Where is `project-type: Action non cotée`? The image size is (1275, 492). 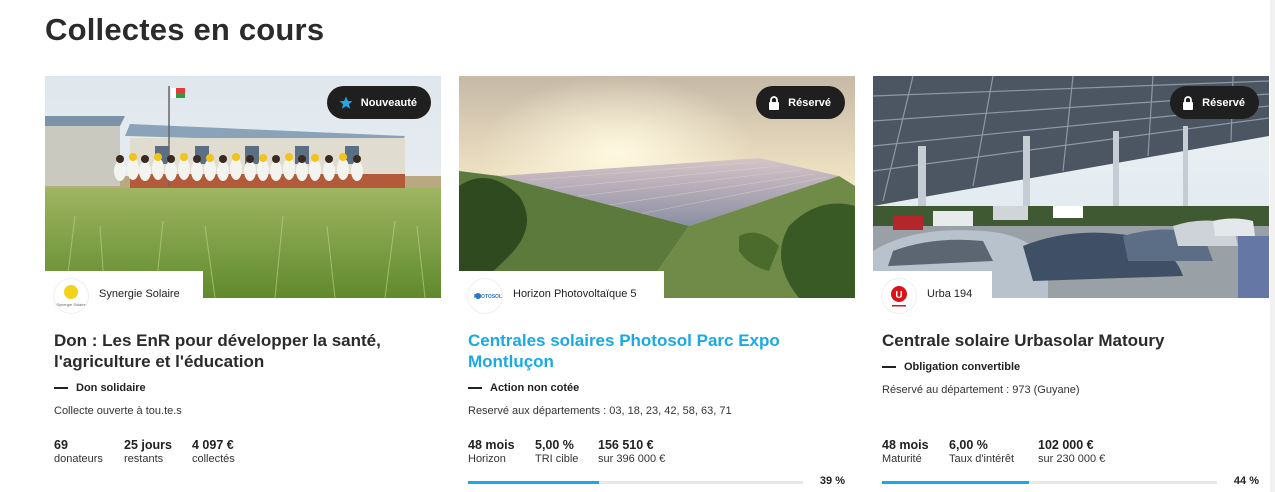
project-type: Action non cotée is located at coordinates (523, 388).